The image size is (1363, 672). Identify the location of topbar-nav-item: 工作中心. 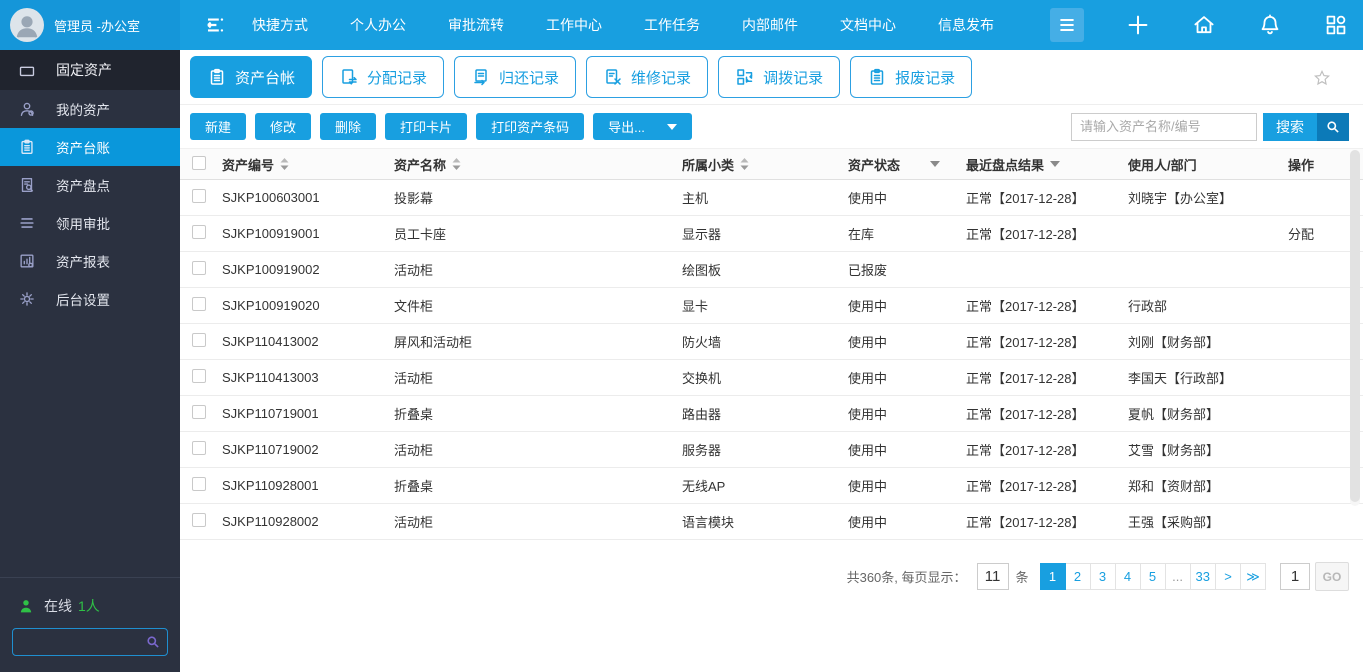
(574, 25).